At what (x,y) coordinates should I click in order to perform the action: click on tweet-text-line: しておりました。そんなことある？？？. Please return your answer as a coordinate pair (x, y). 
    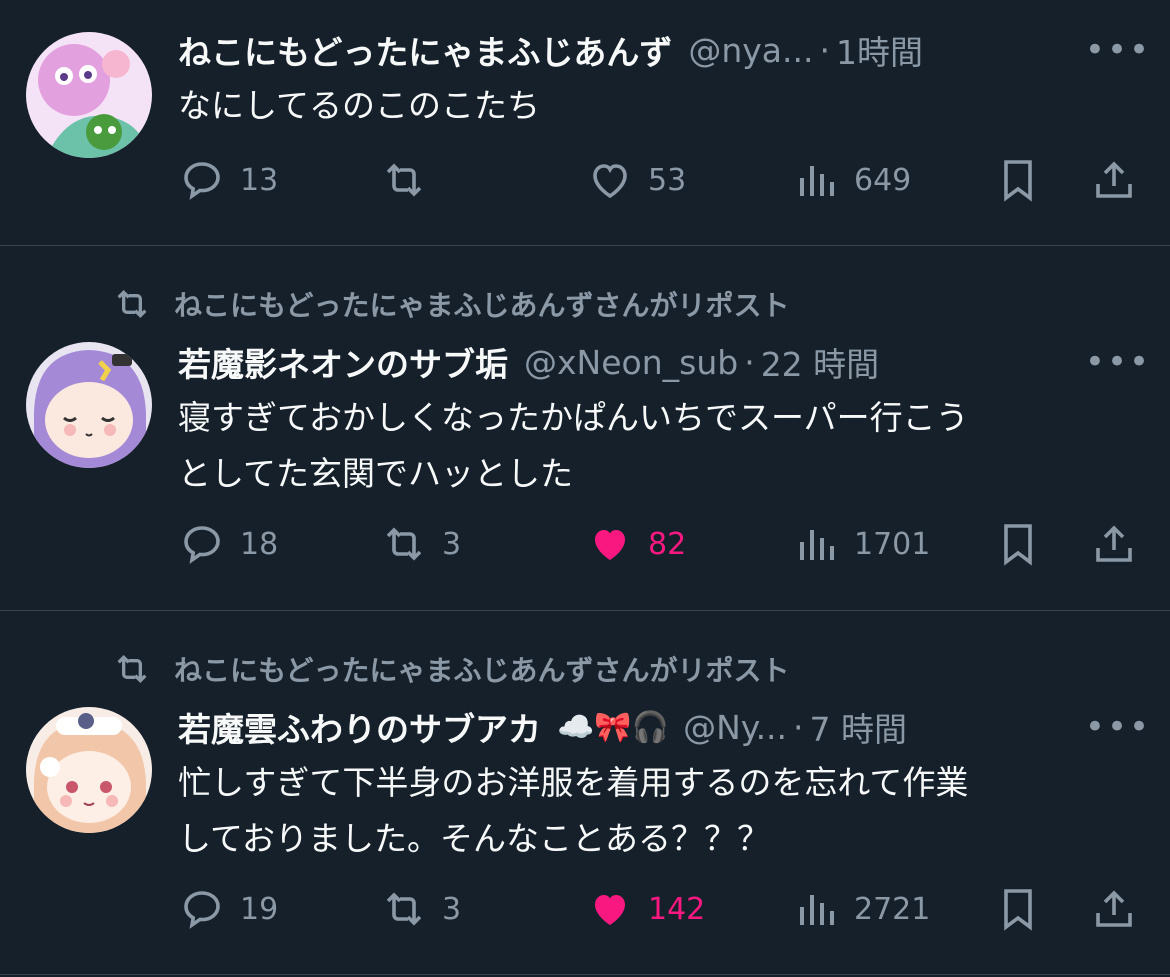
    Looking at the image, I should click on (474, 838).